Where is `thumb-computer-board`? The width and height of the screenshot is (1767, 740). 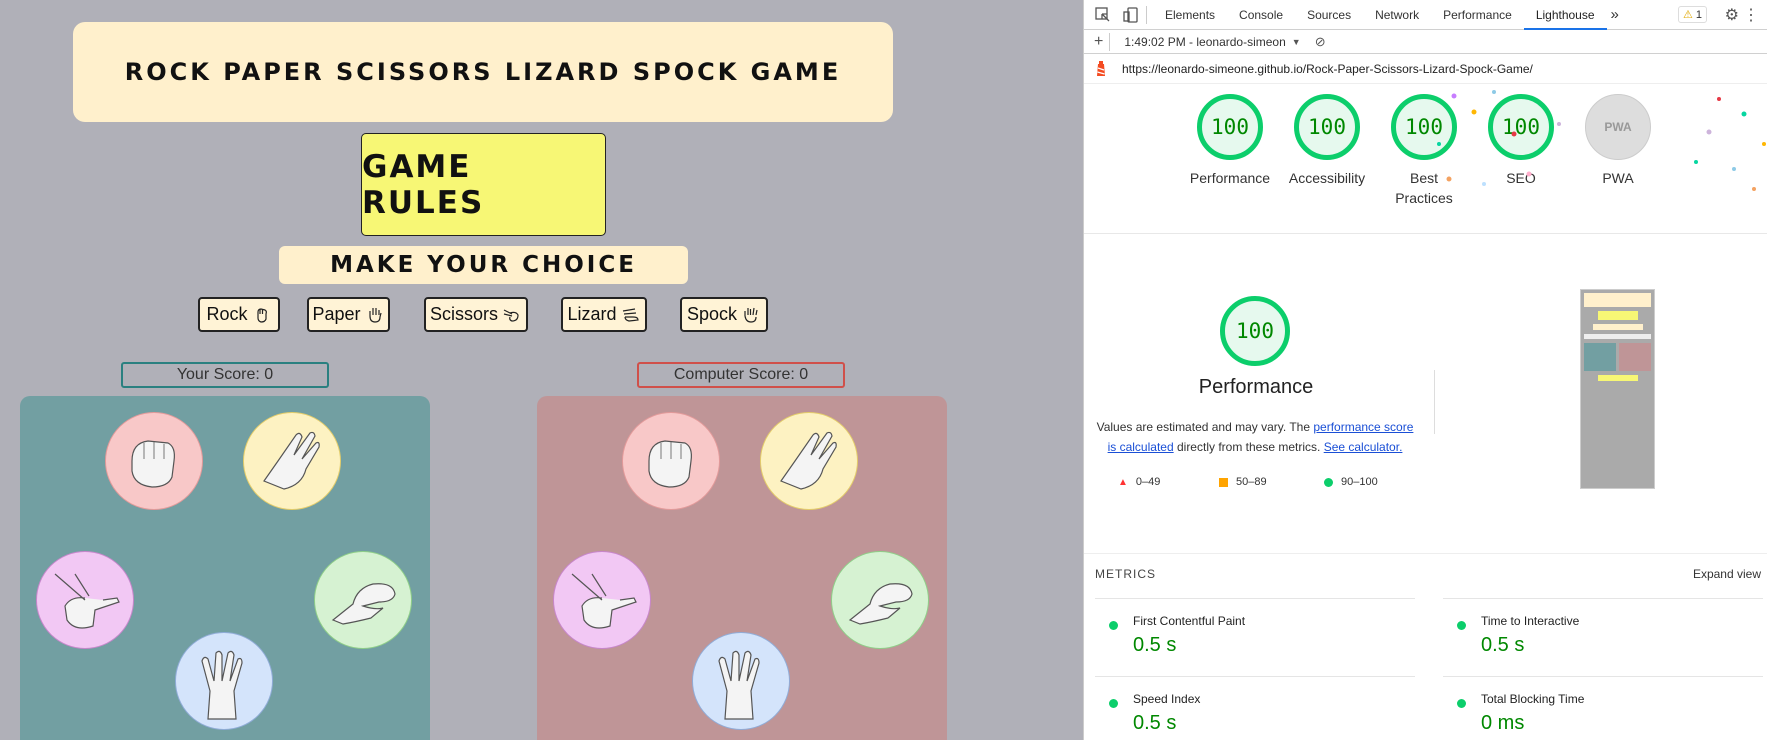 thumb-computer-board is located at coordinates (1635, 357).